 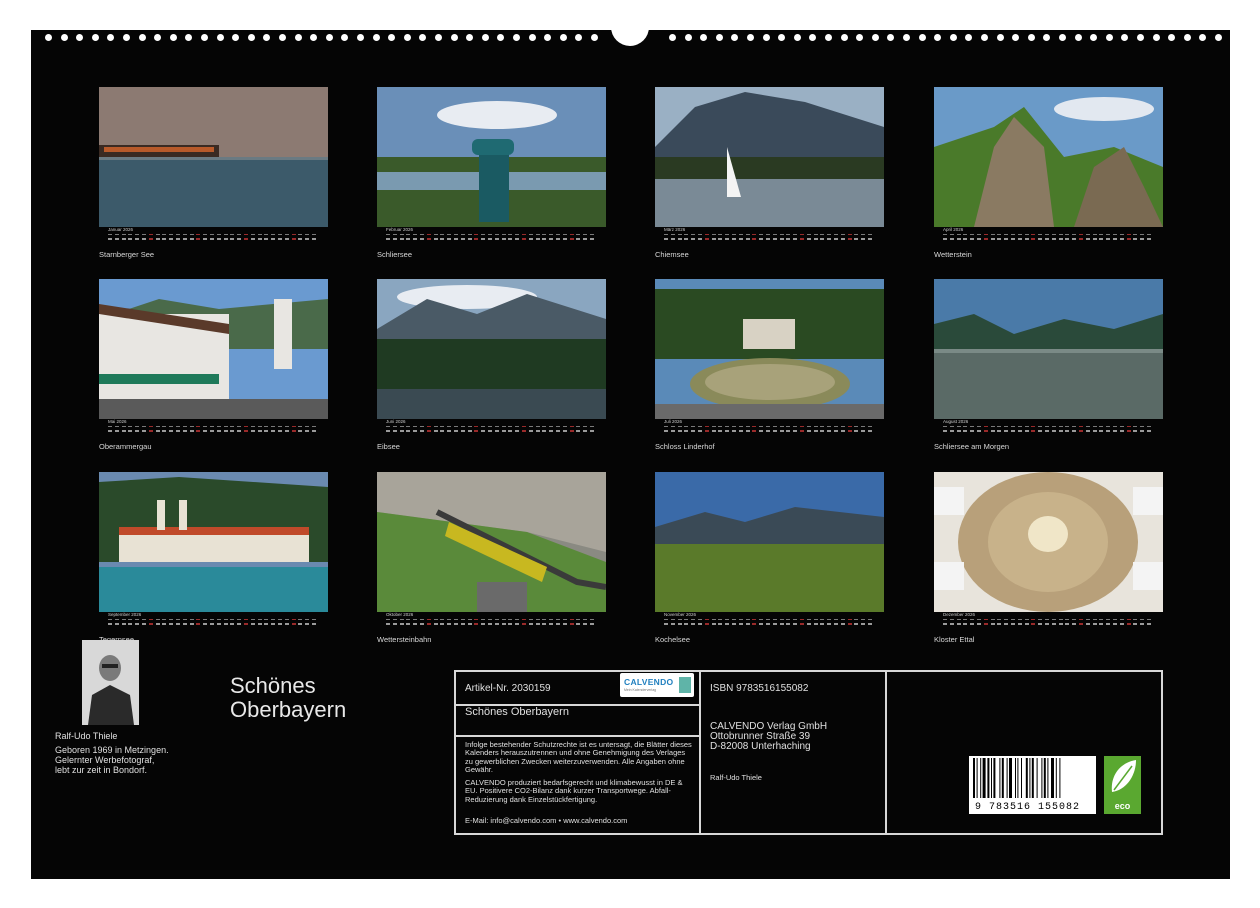 I want to click on day-grid, so click(x=214, y=430).